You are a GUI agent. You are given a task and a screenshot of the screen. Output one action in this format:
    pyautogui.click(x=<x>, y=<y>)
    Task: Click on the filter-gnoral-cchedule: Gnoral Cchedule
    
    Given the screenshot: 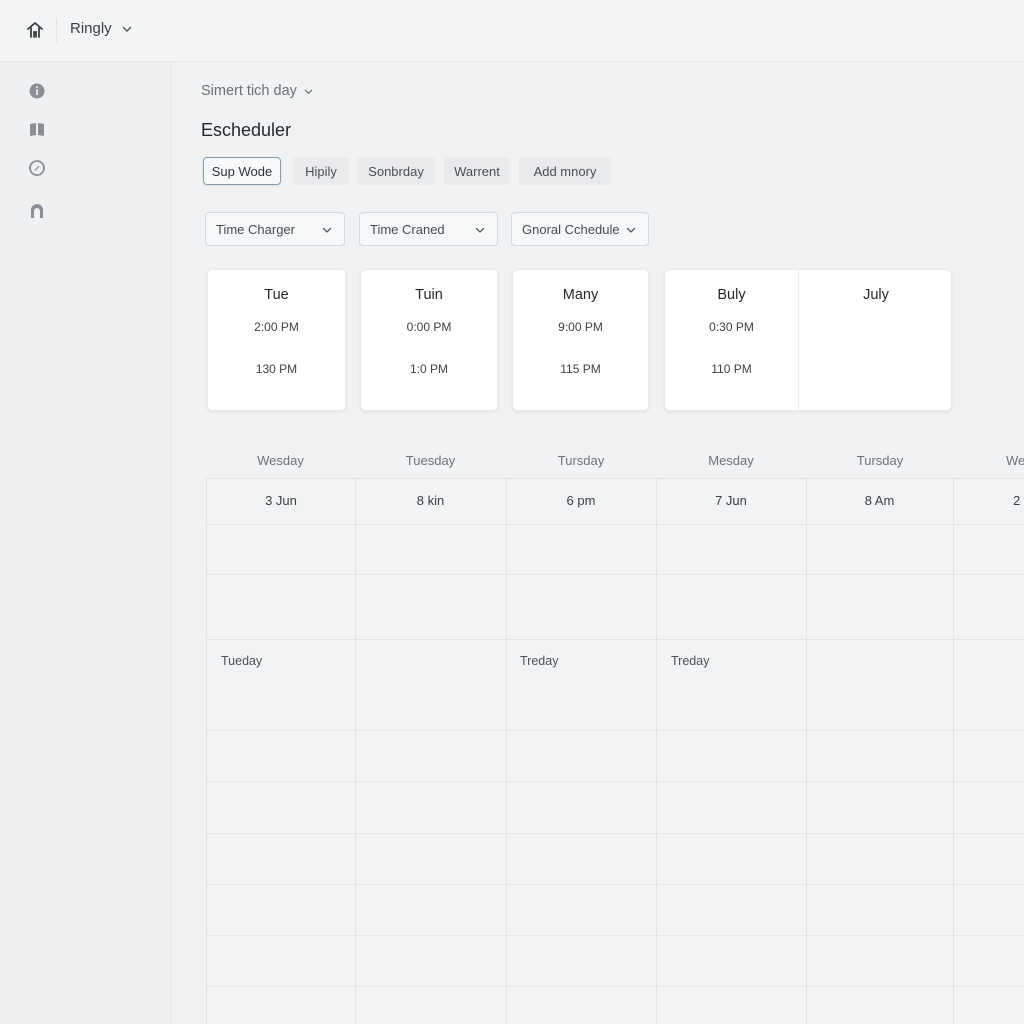 What is the action you would take?
    pyautogui.click(x=580, y=229)
    